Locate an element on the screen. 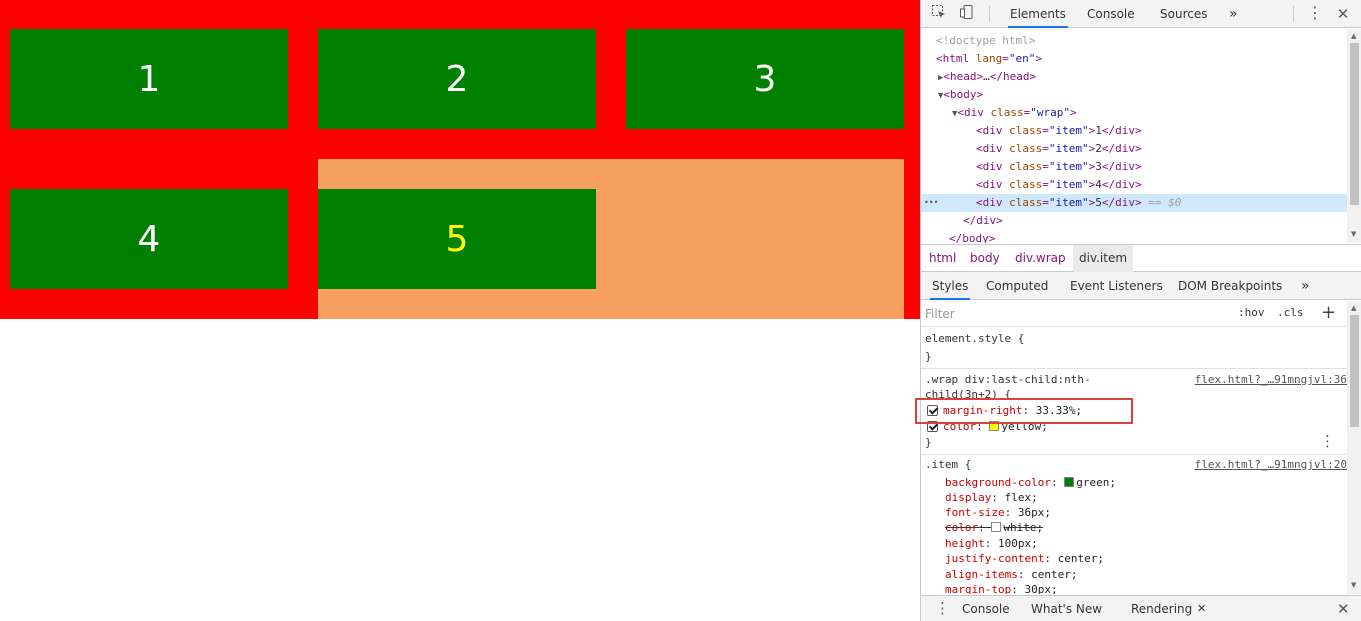 The image size is (1361, 621). breadcrumb-div-item: div.item is located at coordinates (1103, 258).